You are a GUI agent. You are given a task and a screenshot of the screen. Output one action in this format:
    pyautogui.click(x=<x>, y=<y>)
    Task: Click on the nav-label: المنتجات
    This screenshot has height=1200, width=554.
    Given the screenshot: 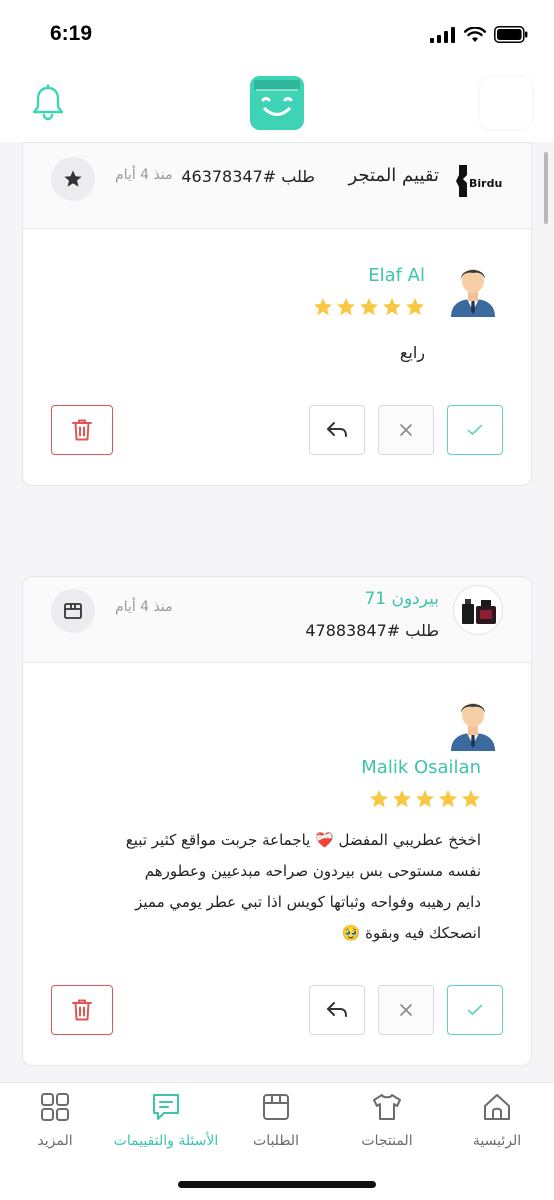 What is the action you would take?
    pyautogui.click(x=387, y=1141)
    